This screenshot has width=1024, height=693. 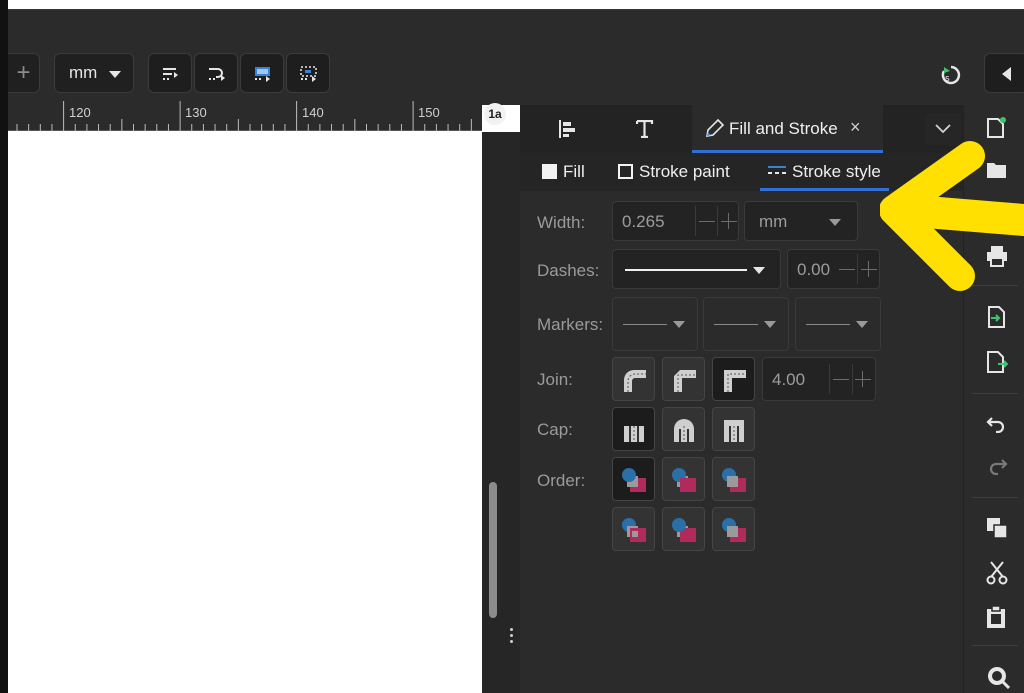 I want to click on marker-line-preview, so click(x=736, y=324).